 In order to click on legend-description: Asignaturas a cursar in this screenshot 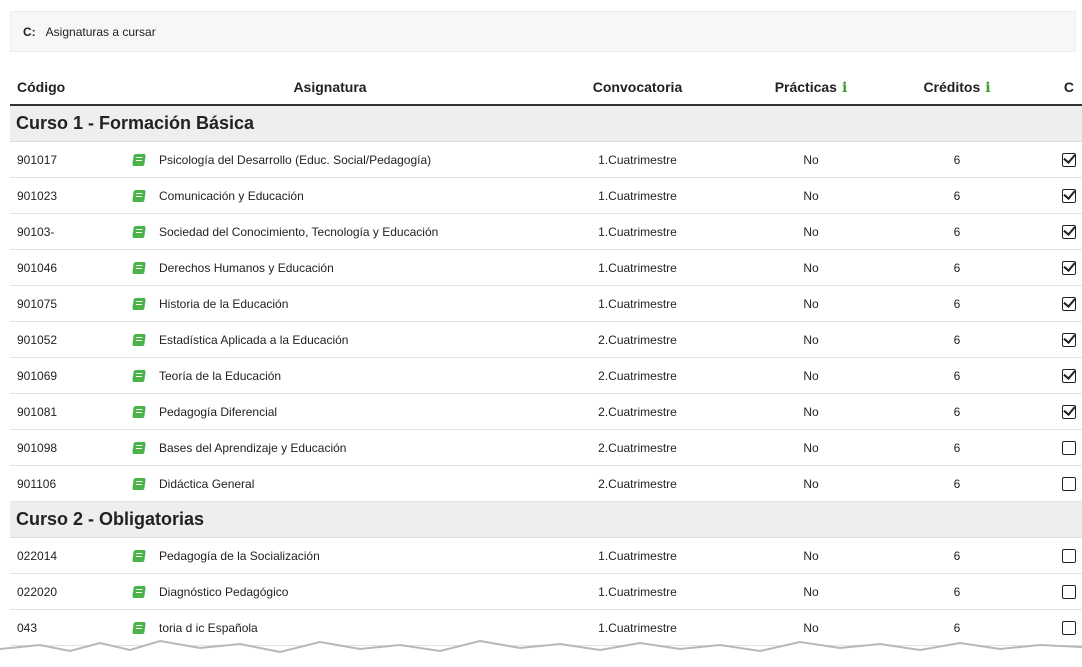, I will do `click(100, 31)`.